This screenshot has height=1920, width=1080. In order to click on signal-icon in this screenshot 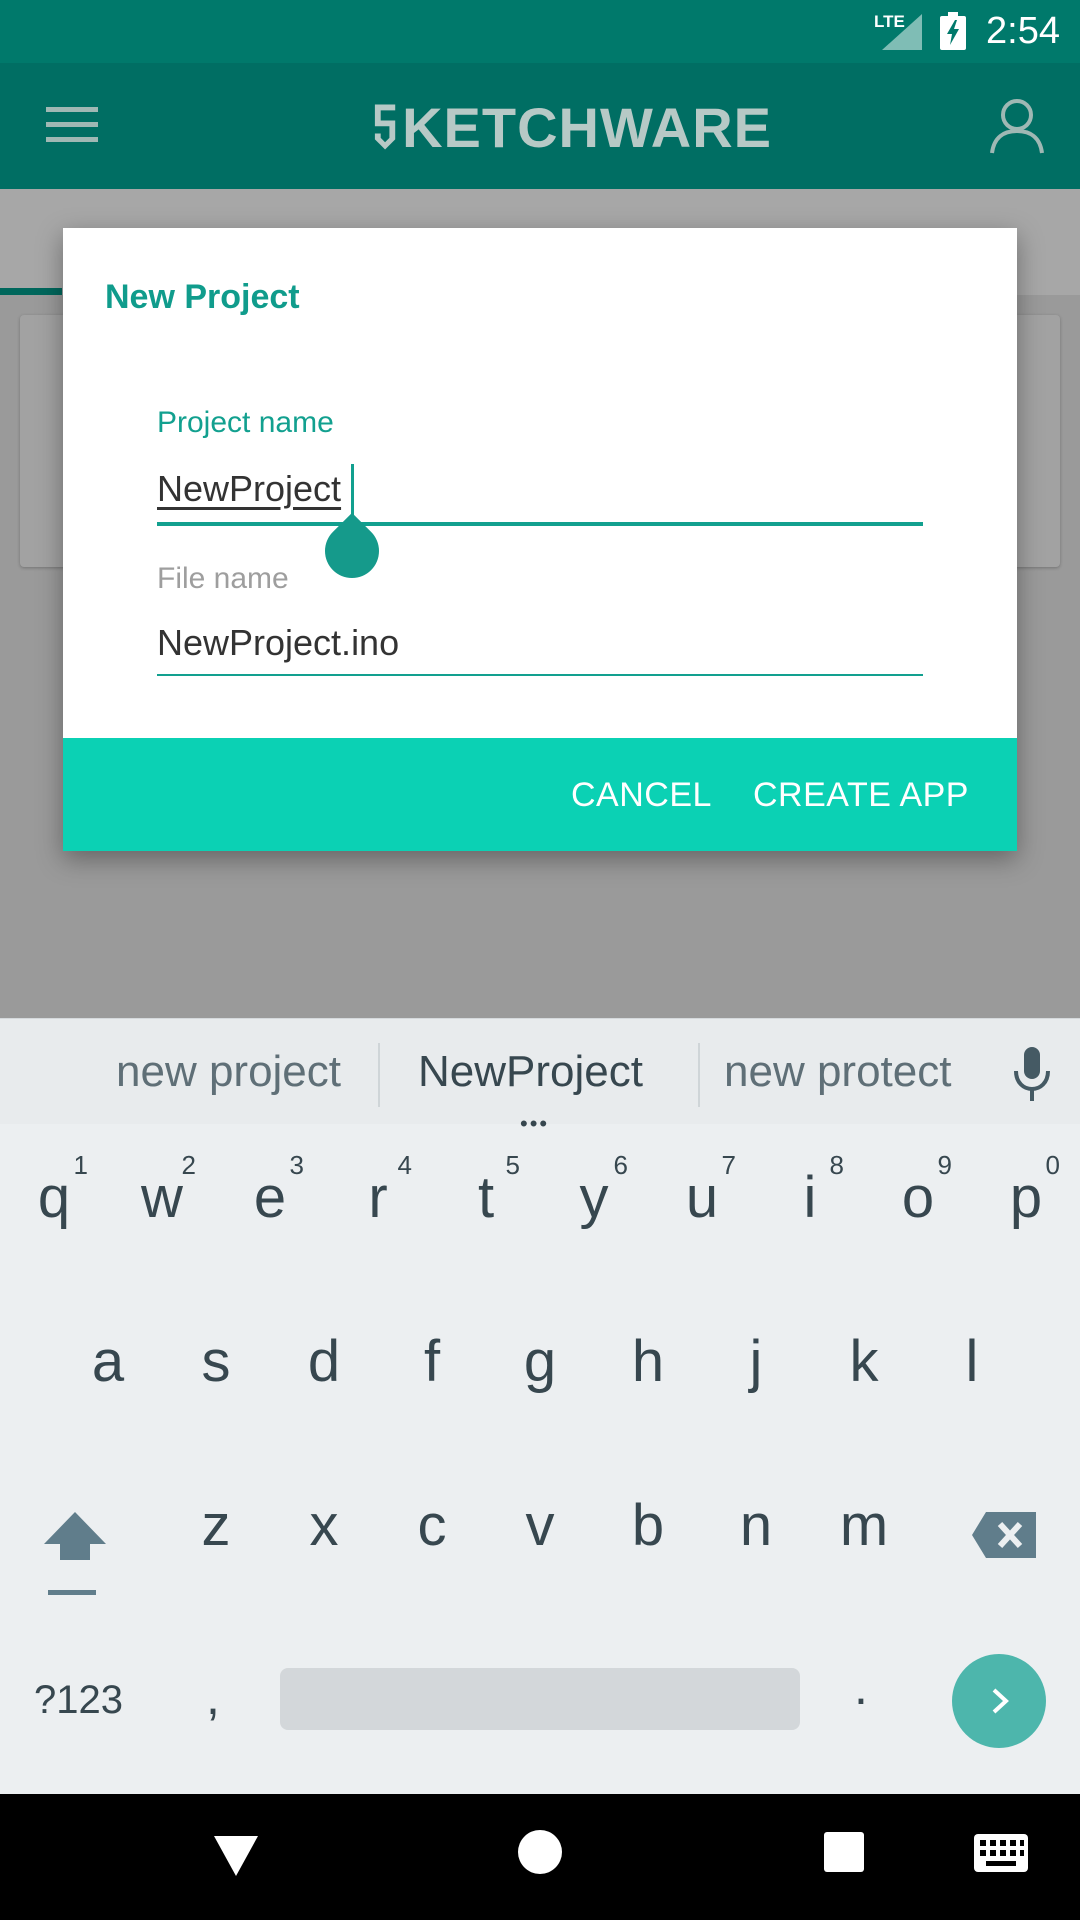, I will do `click(902, 32)`.